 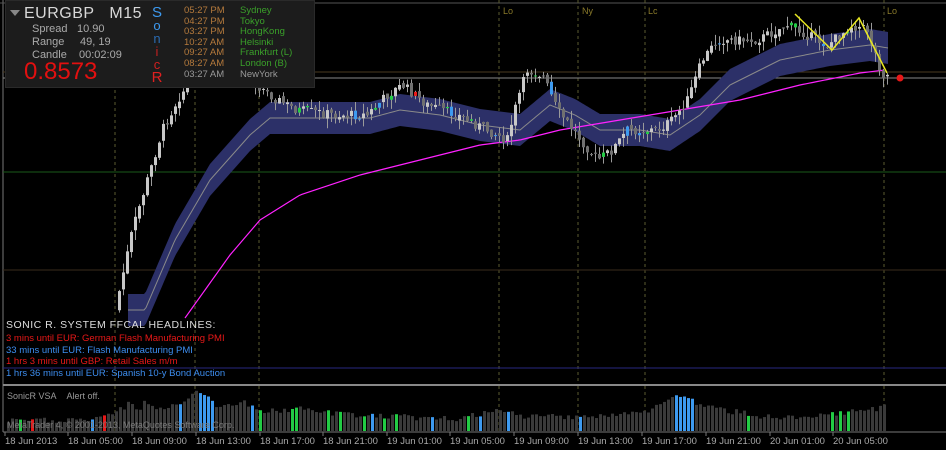 I want to click on price-marker-dot, so click(x=900, y=78).